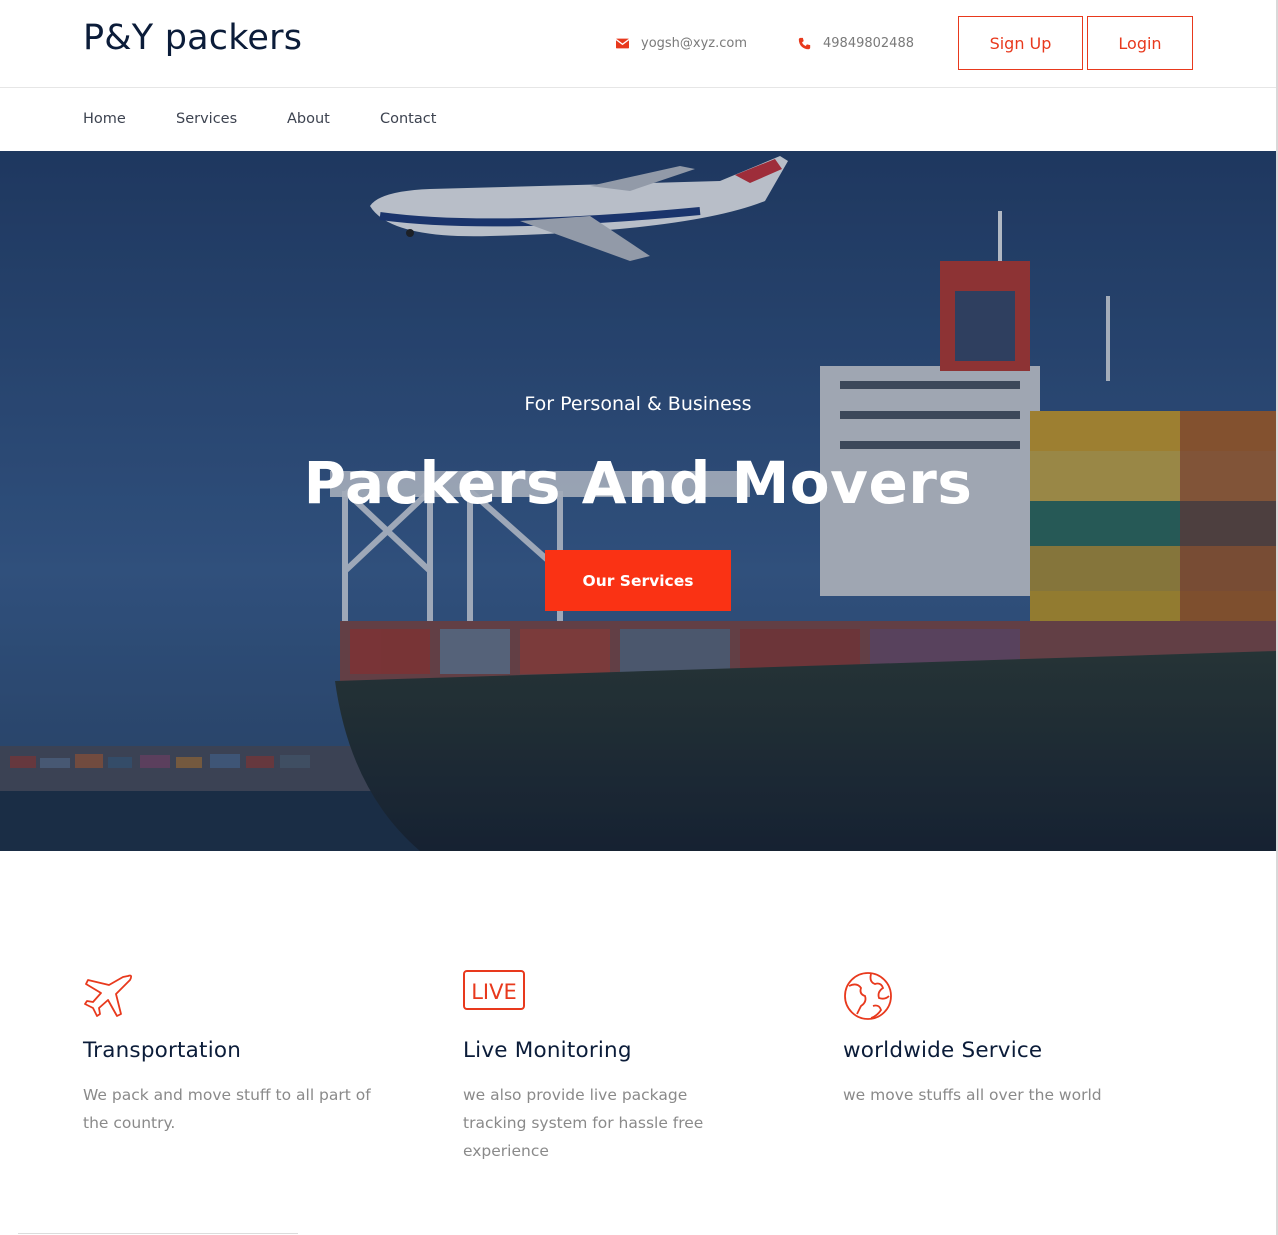 Image resolution: width=1278 pixels, height=1235 pixels. I want to click on phone-contact: 49849802488, so click(856, 43).